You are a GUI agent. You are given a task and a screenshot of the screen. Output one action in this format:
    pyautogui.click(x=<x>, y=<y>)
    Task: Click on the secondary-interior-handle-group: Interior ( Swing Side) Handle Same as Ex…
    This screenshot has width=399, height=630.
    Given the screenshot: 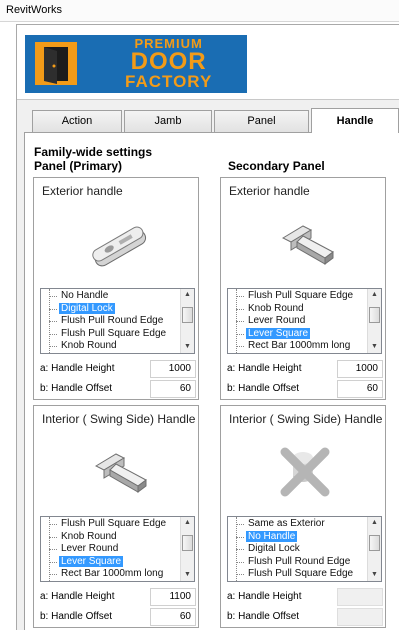 What is the action you would take?
    pyautogui.click(x=303, y=516)
    